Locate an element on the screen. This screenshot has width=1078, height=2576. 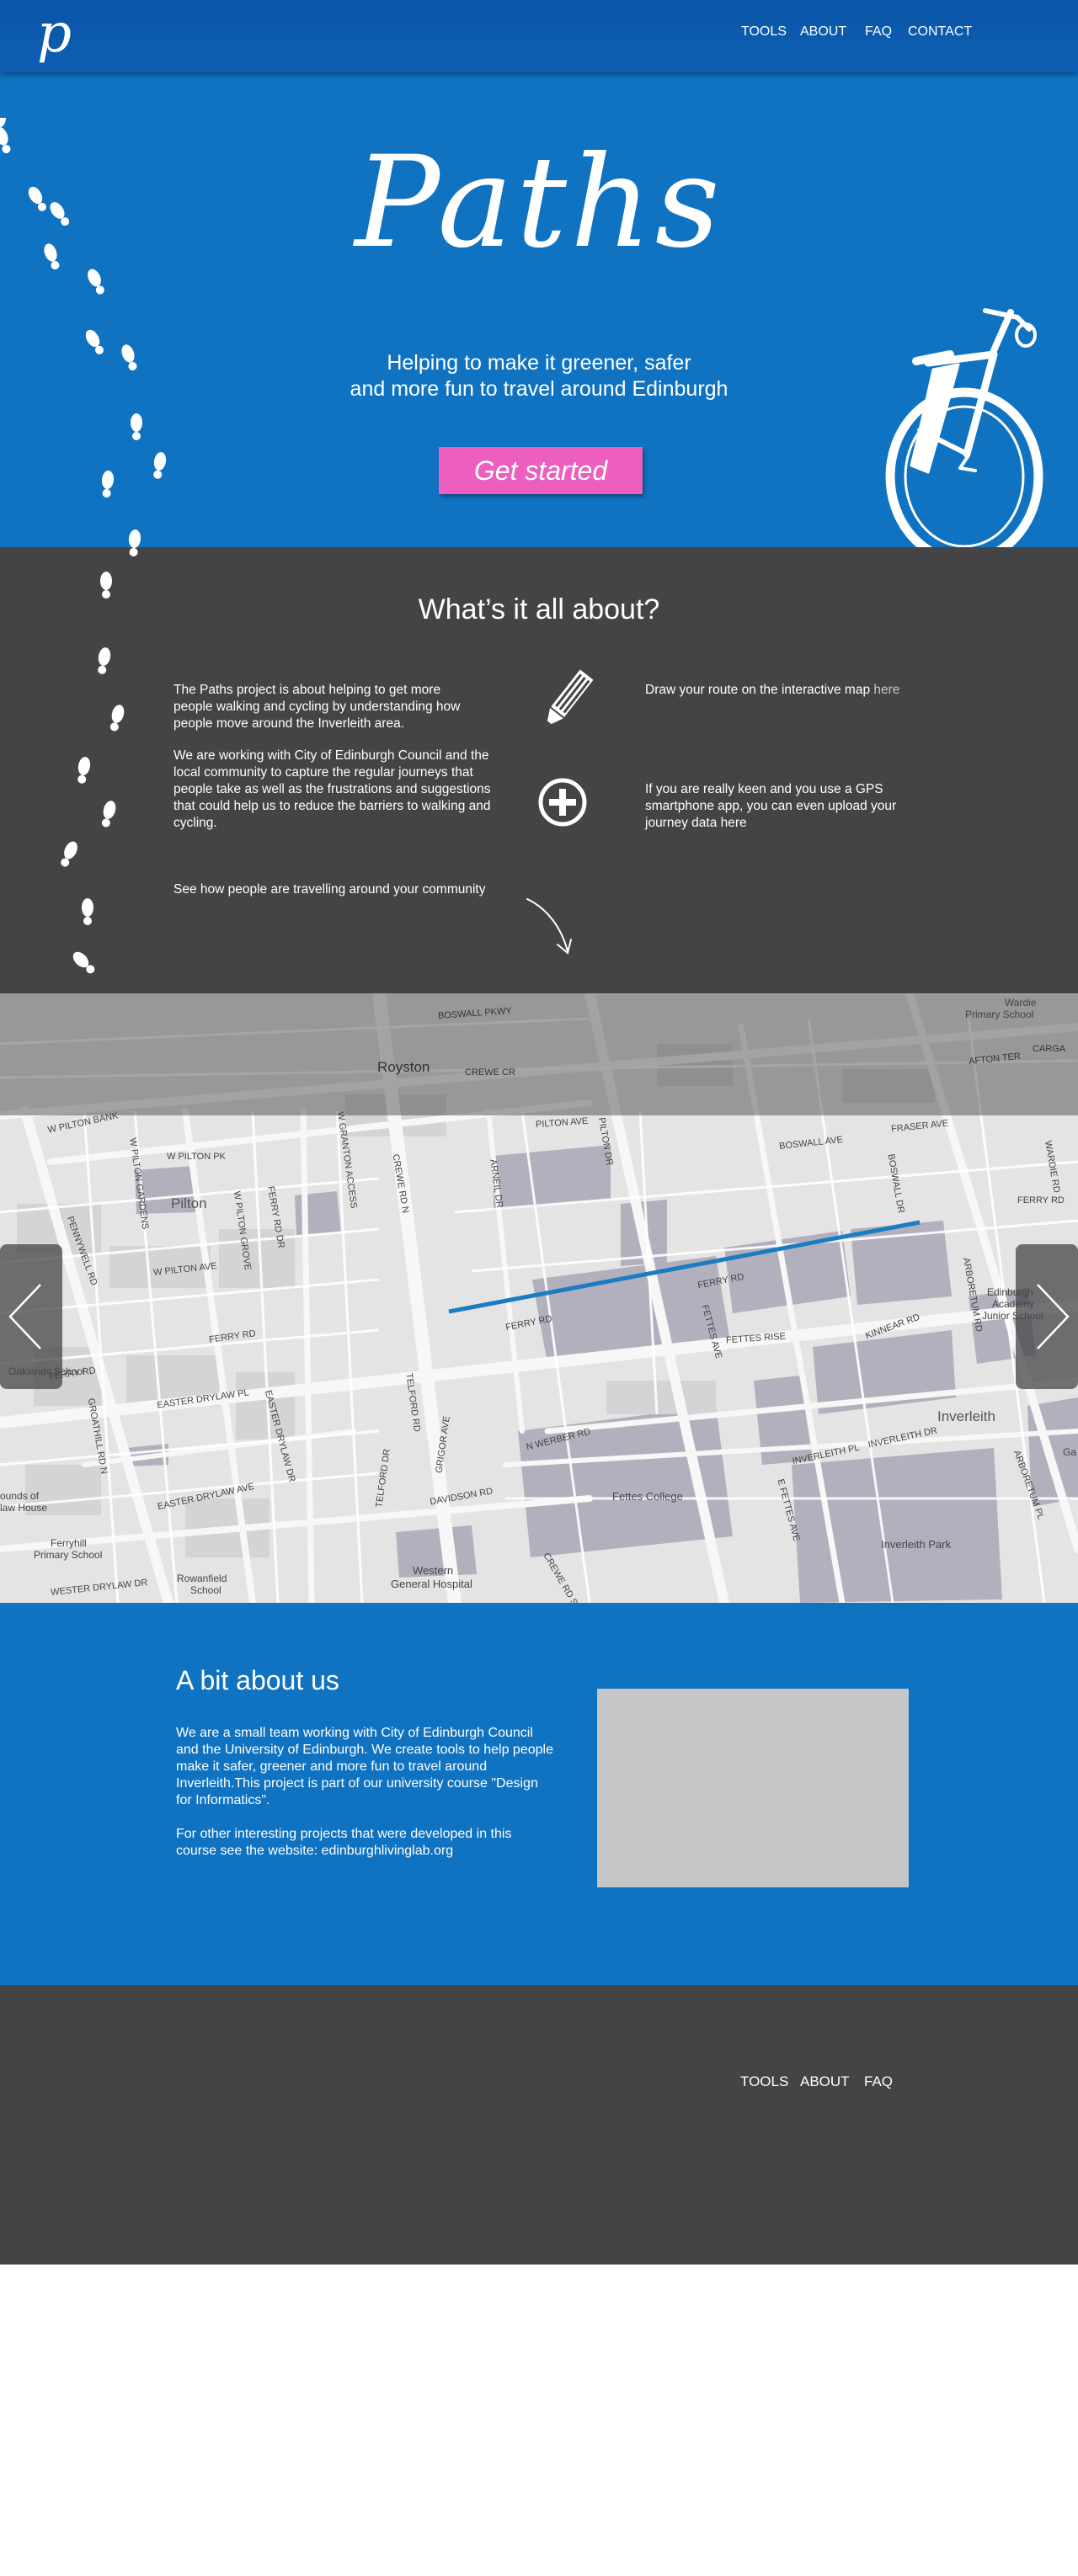
footer-link-about: ABOUT is located at coordinates (825, 2081).